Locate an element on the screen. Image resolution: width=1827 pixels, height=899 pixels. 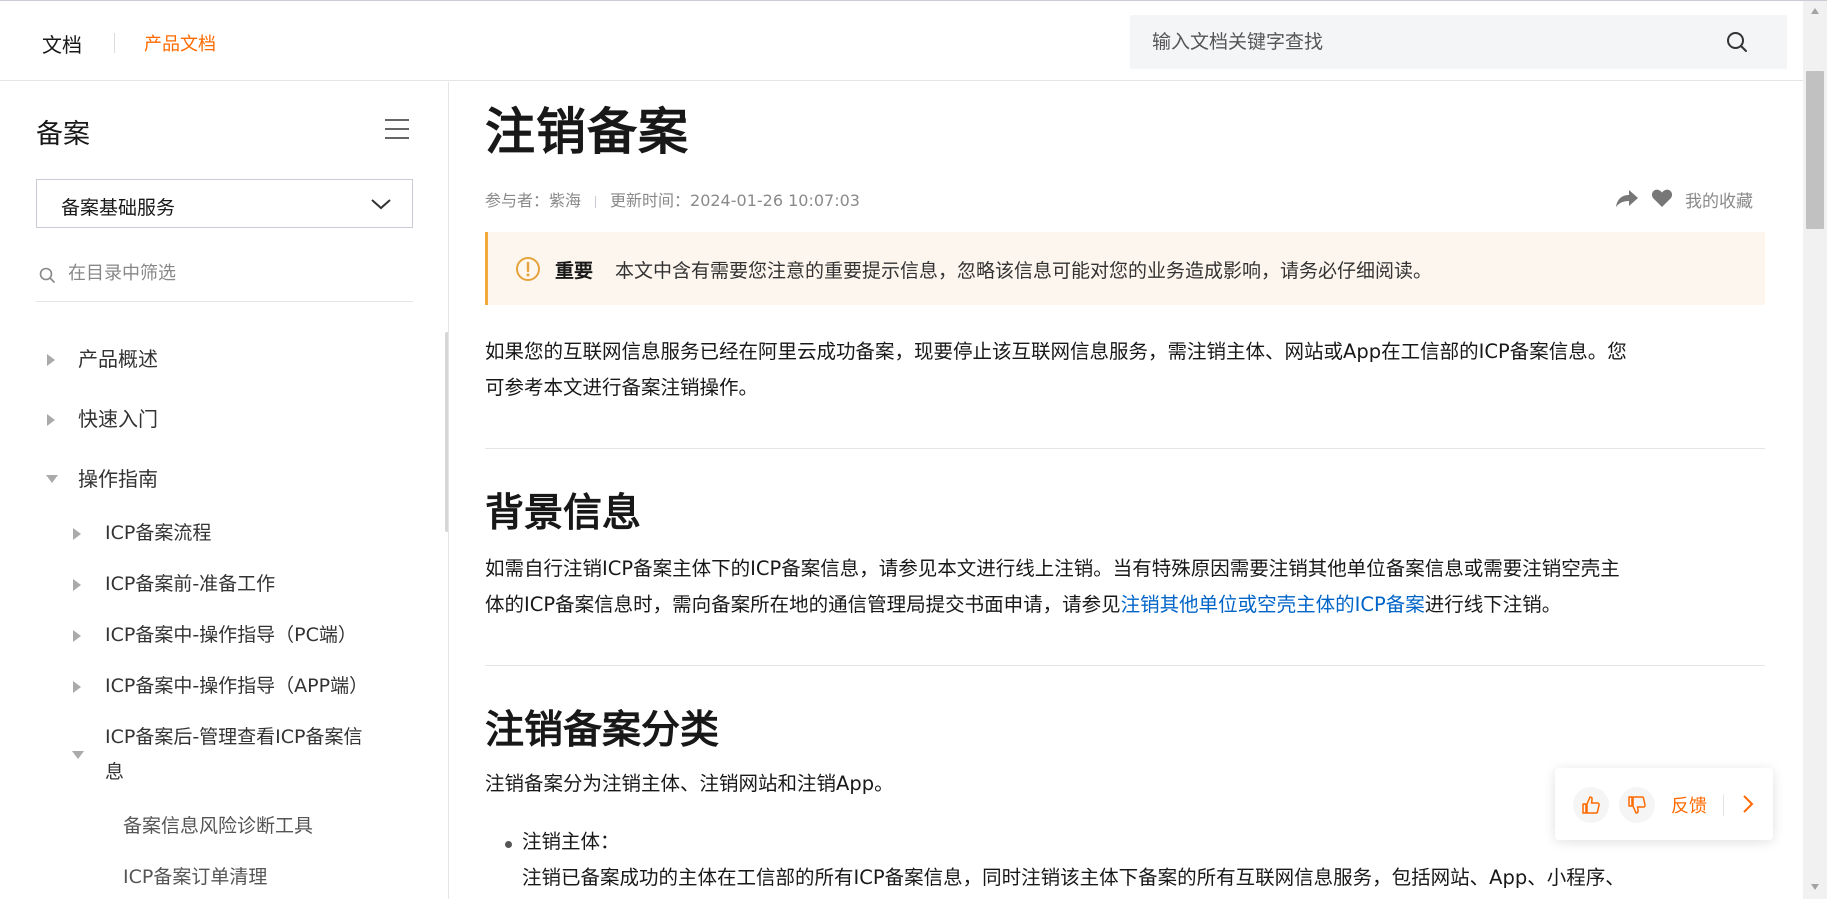
toc-filter-input is located at coordinates (233, 273).